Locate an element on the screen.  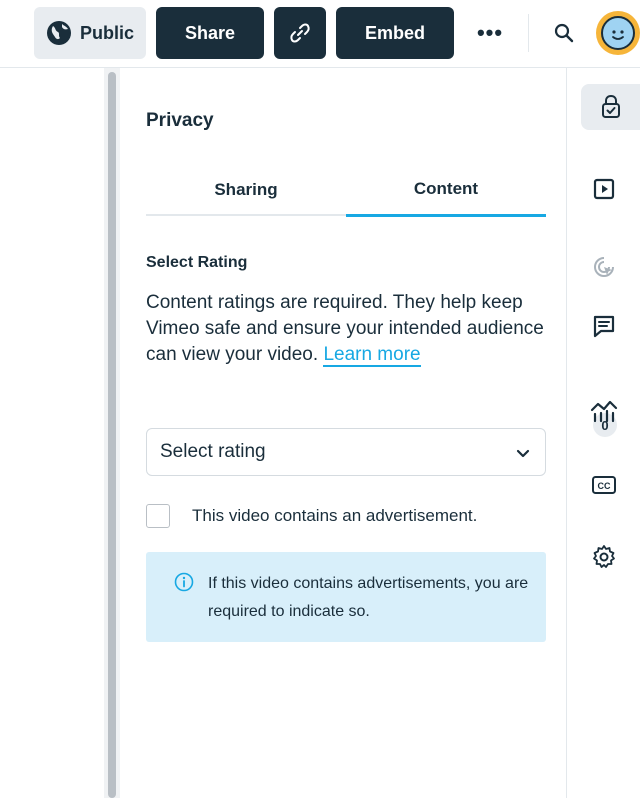
interaction-tool-button is located at coordinates (604, 267).